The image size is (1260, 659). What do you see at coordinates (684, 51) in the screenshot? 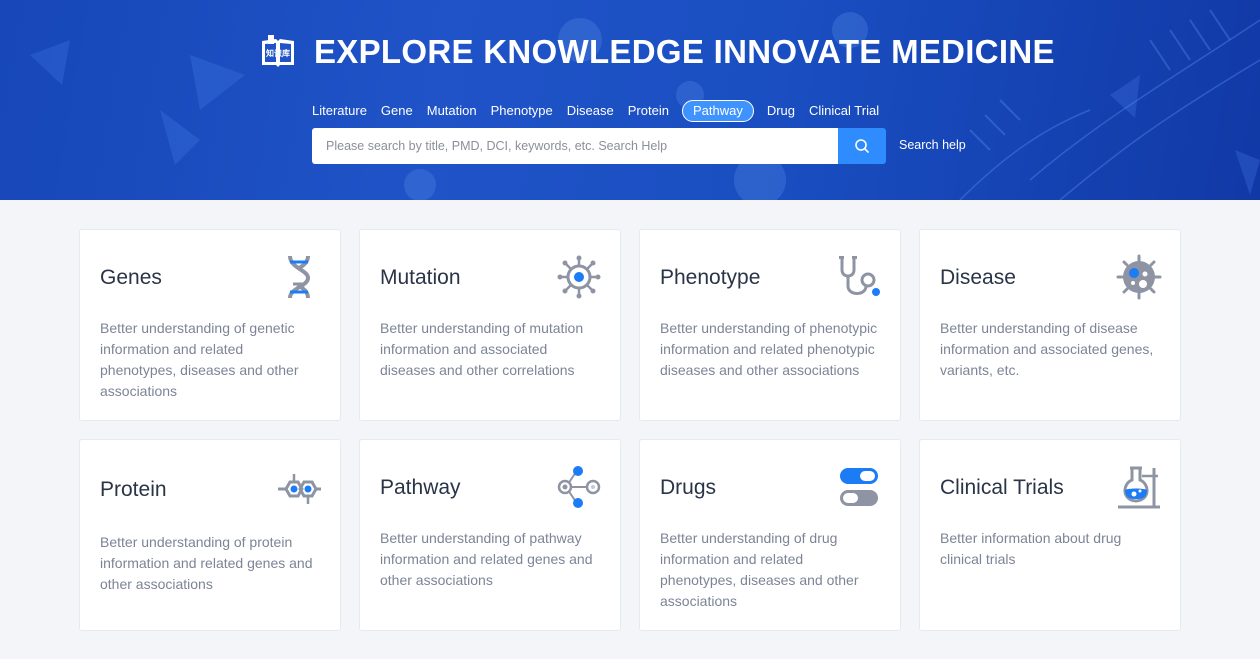
I see `page-title: EXPLORE KNOWLEDGE INNOVATE MEDICINE` at bounding box center [684, 51].